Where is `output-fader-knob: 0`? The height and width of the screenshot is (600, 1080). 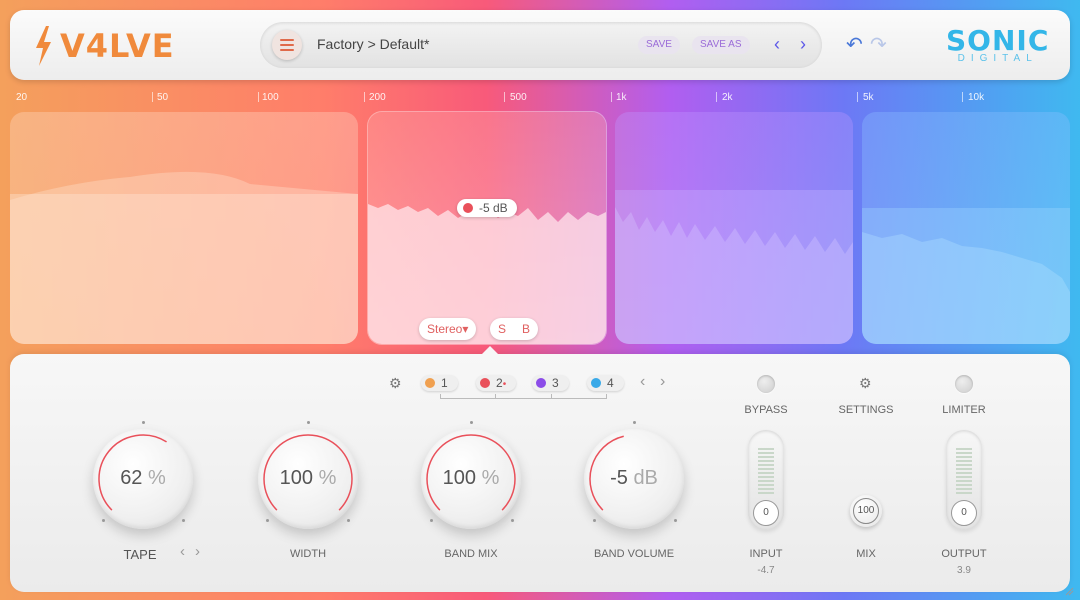 output-fader-knob: 0 is located at coordinates (964, 513).